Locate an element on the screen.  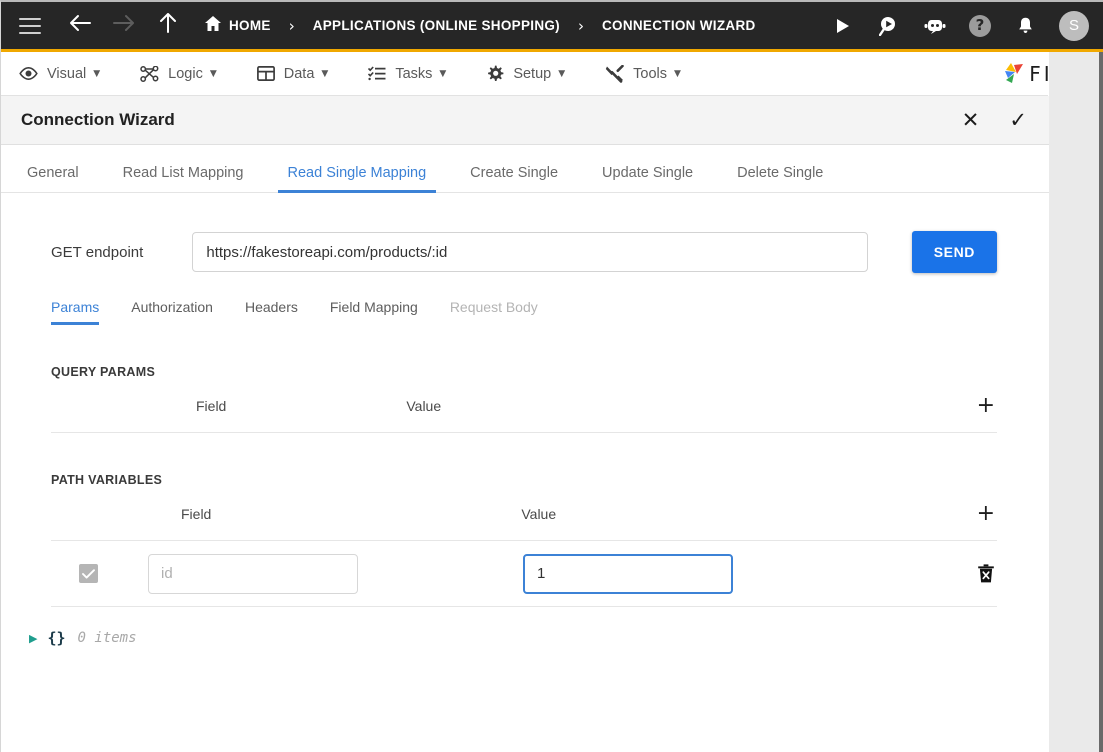
endpoint-url-input is located at coordinates (530, 252).